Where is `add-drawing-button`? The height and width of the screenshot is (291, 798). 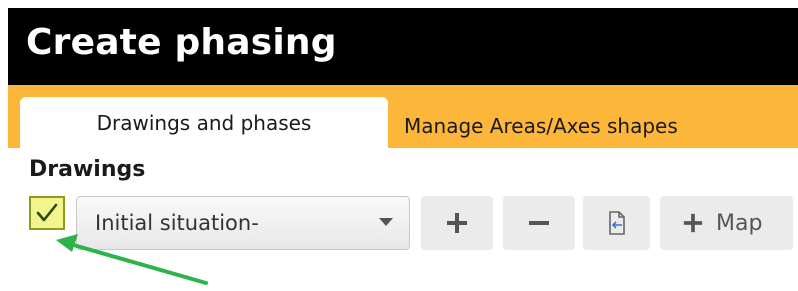 add-drawing-button is located at coordinates (457, 223).